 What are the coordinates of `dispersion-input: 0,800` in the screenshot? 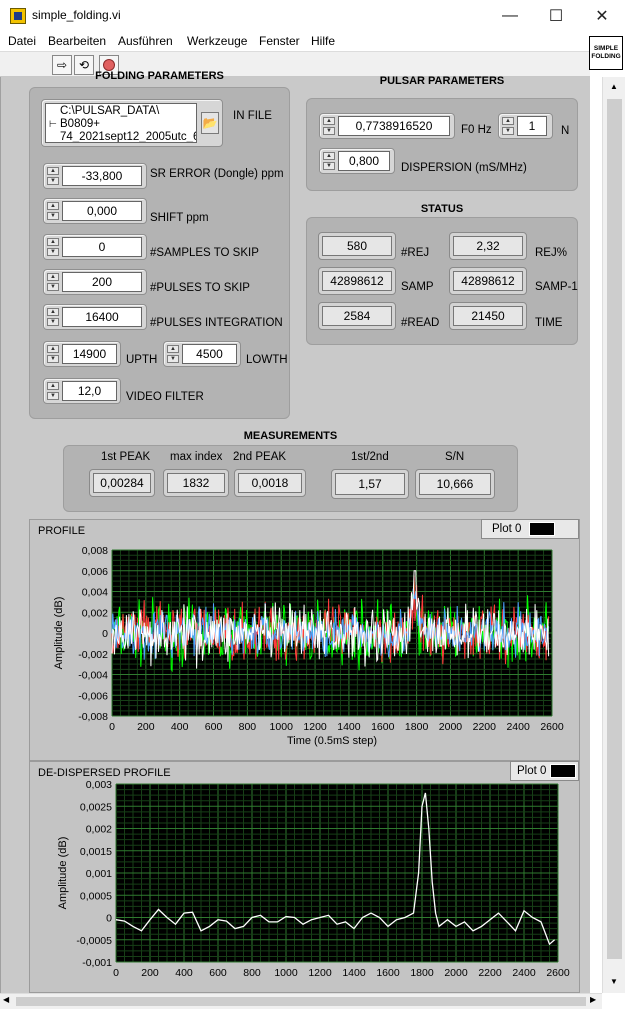 It's located at (364, 161).